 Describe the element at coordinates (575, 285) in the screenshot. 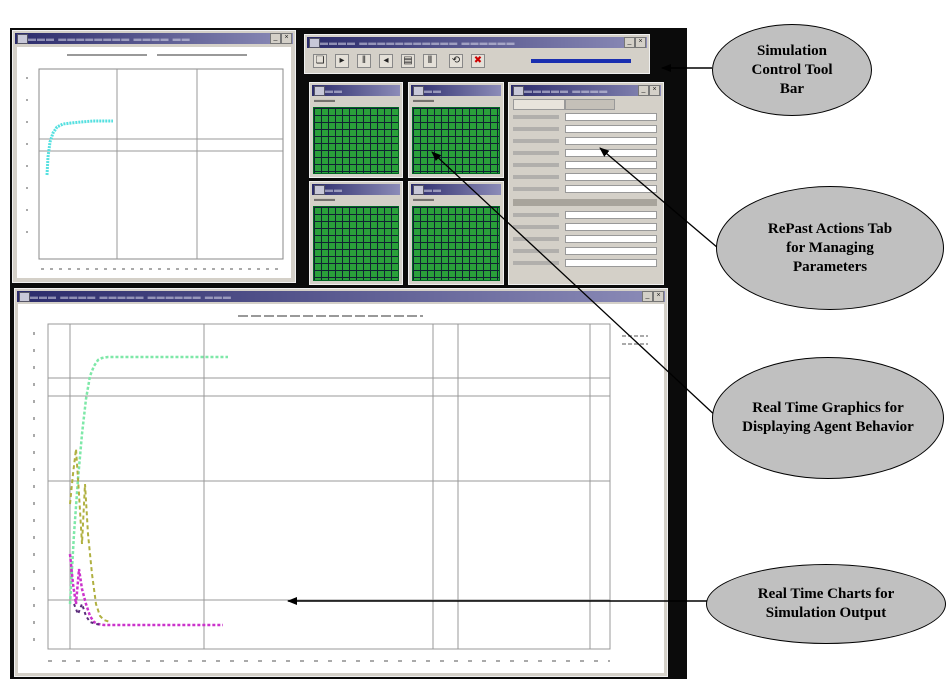

I see `arrow-graphics` at that location.